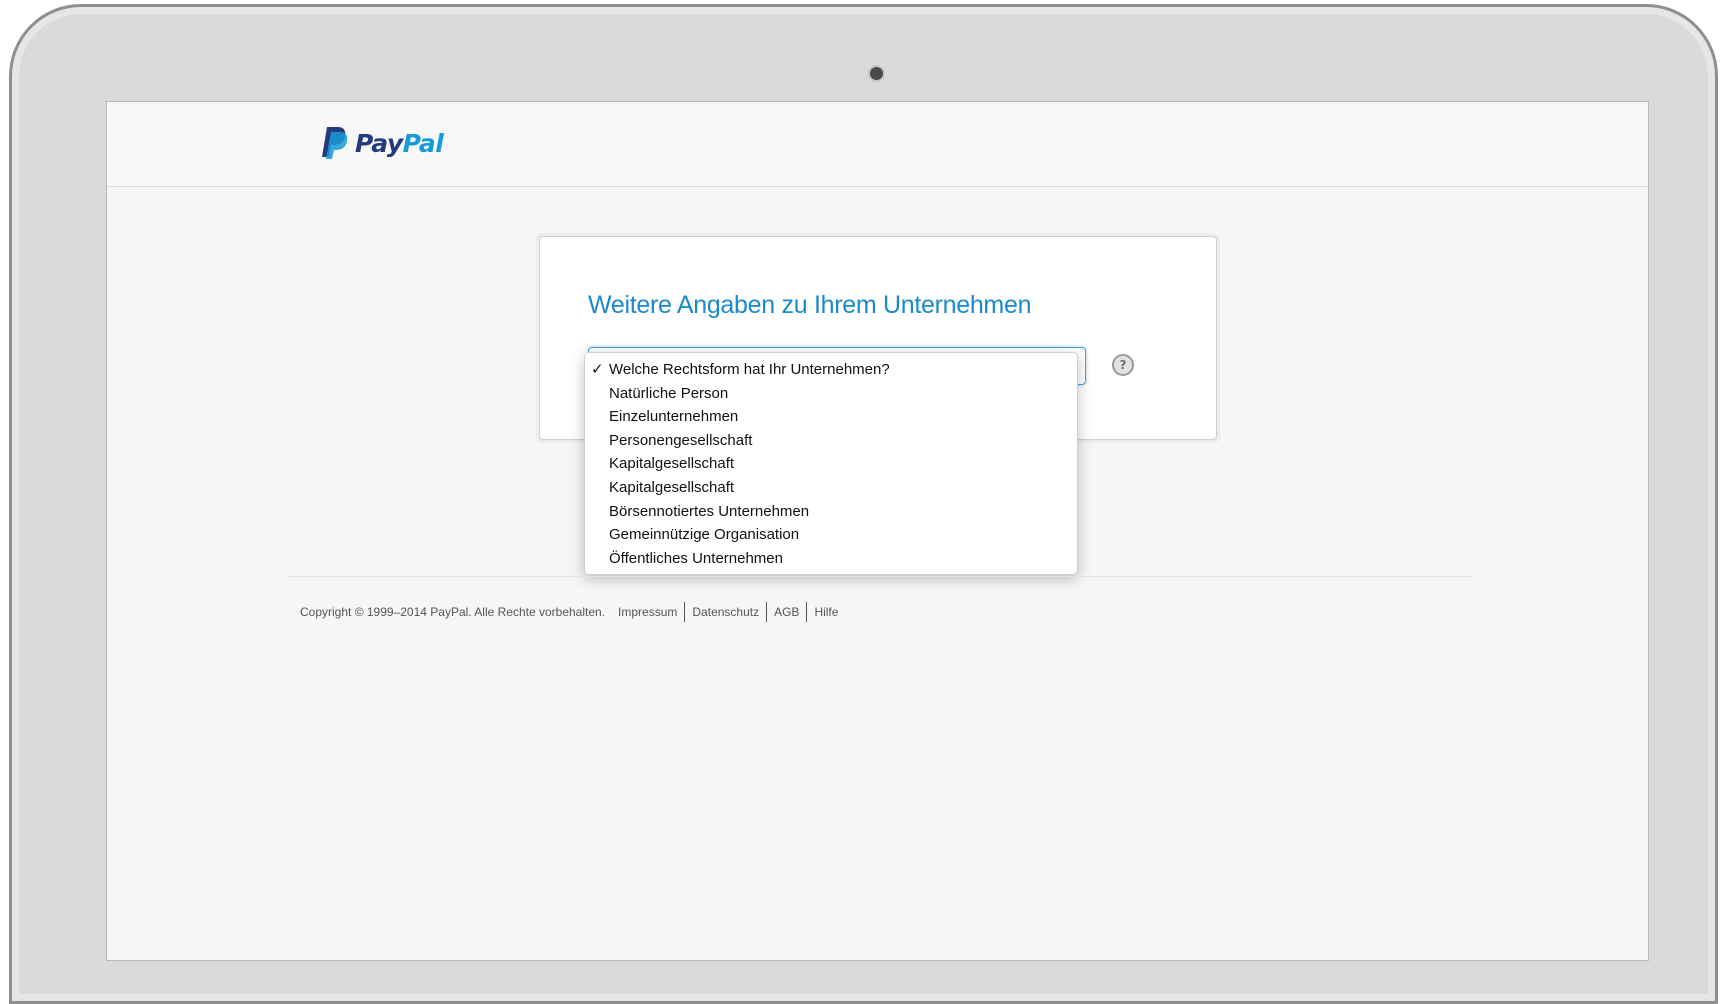  Describe the element at coordinates (831, 512) in the screenshot. I see `dropdown-option-boersennotiertes-unternehmen: Börsennotiertes Unternehmen` at that location.